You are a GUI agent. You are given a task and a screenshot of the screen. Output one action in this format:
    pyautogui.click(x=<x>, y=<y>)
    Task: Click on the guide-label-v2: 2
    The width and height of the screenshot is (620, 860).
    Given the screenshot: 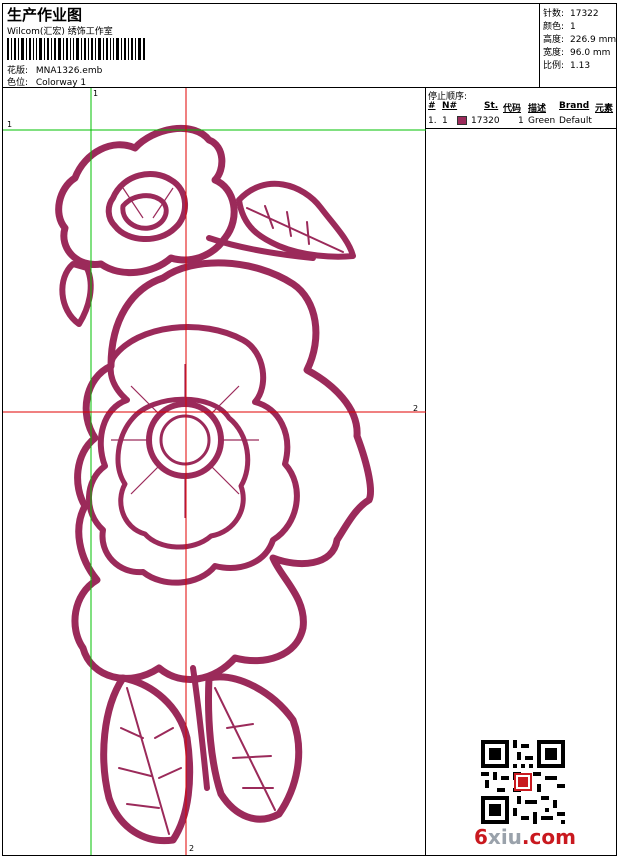 What is the action you would take?
    pyautogui.click(x=192, y=848)
    